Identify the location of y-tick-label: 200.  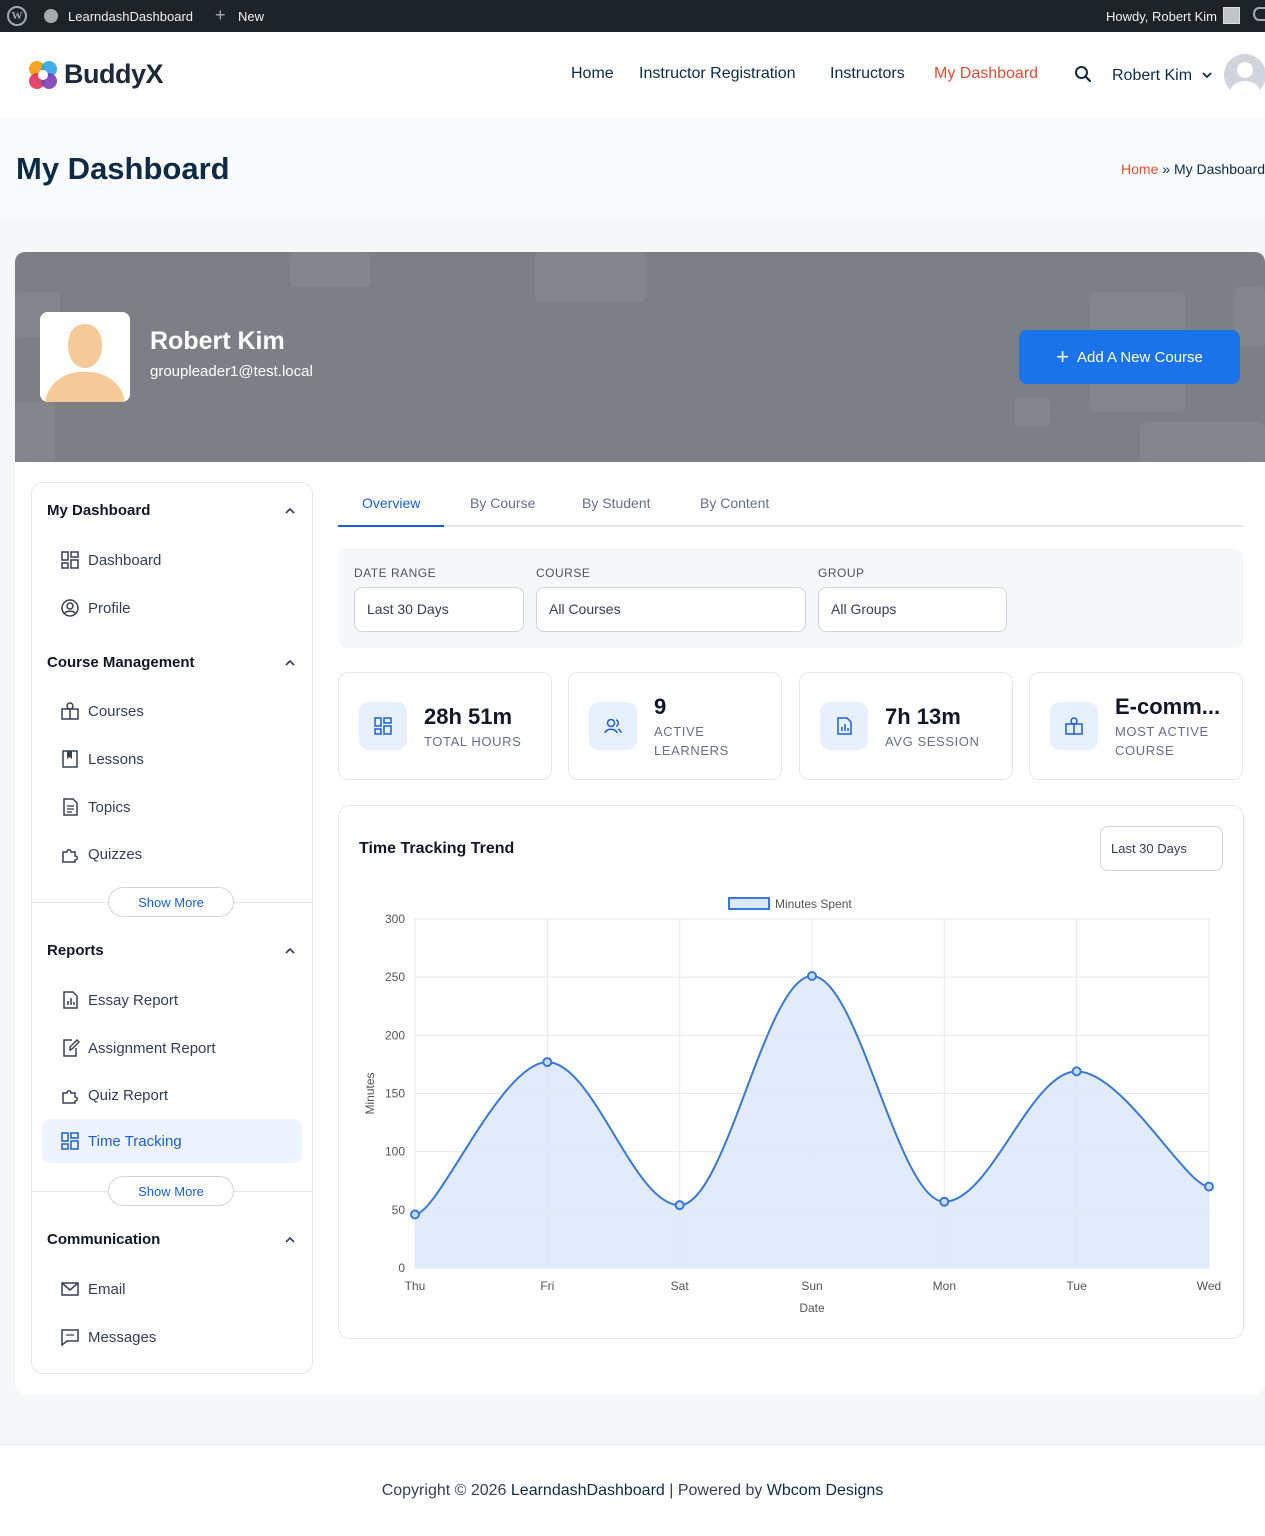
(395, 1035).